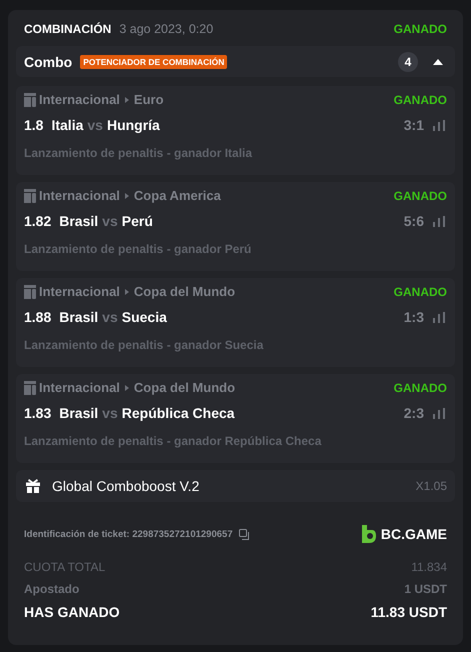 The height and width of the screenshot is (652, 471). I want to click on odds-value: 1.8, so click(34, 125).